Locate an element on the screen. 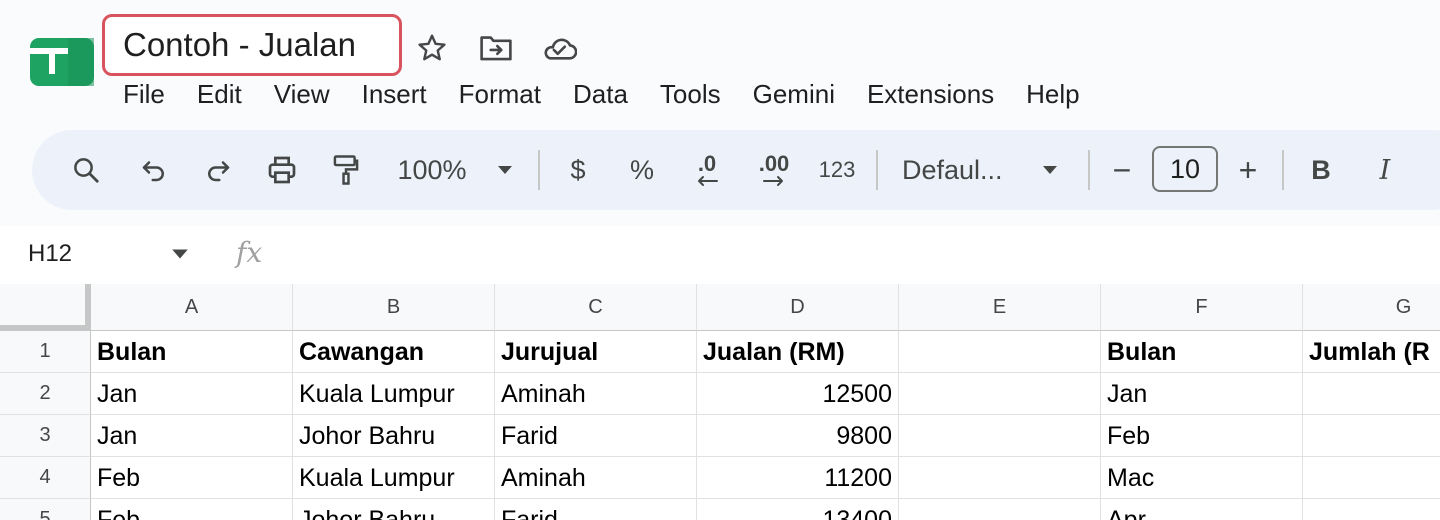 The width and height of the screenshot is (1440, 520). cell-a4: Feb is located at coordinates (192, 478).